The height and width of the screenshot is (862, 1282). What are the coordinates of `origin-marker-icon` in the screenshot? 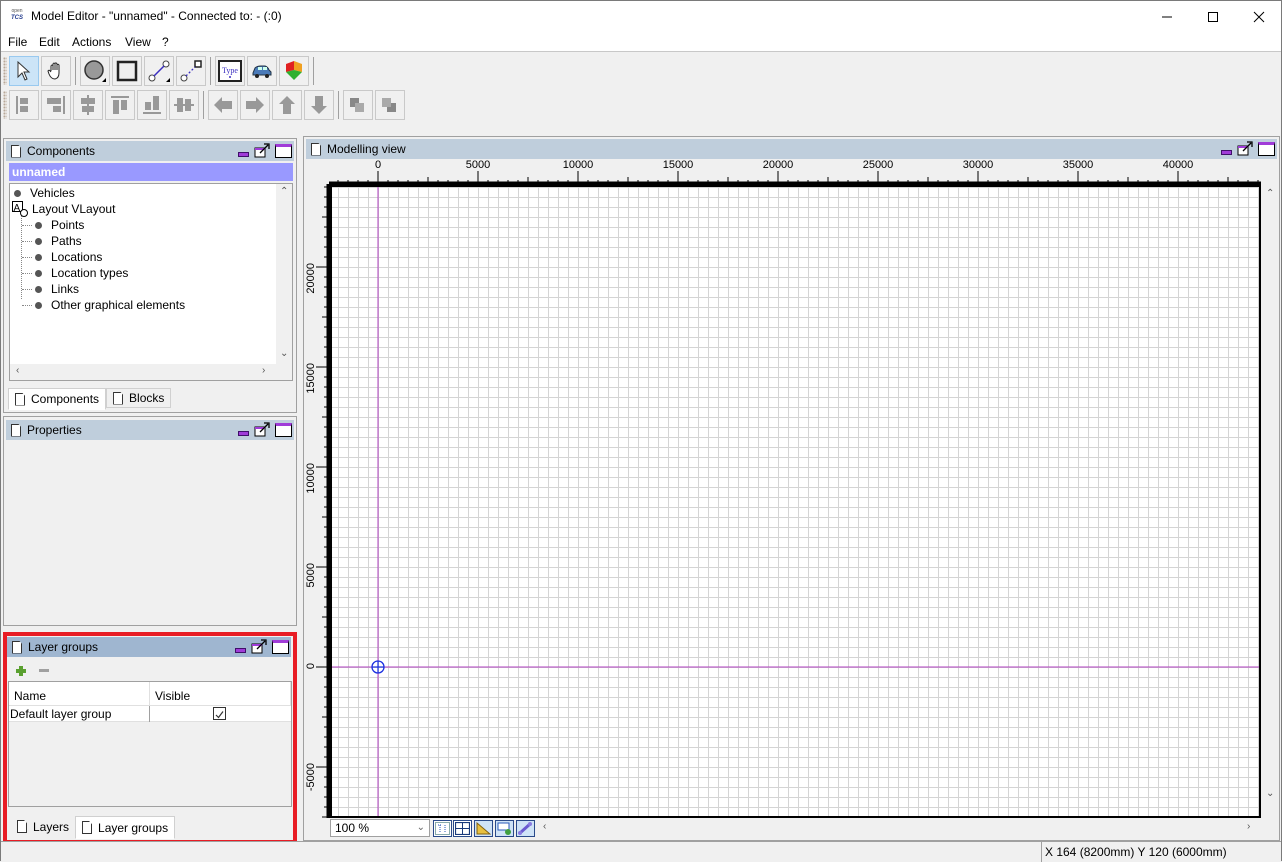 It's located at (378, 667).